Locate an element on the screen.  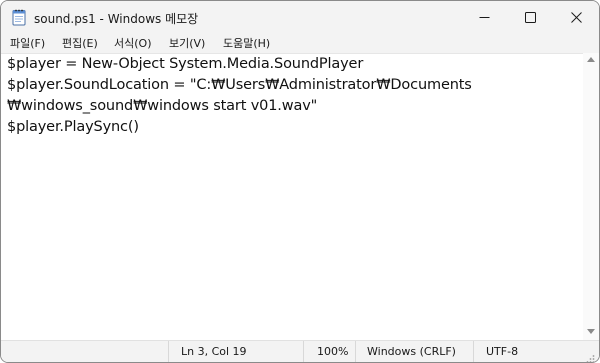
status-line-ending: Windows (CRLF) is located at coordinates (414, 351).